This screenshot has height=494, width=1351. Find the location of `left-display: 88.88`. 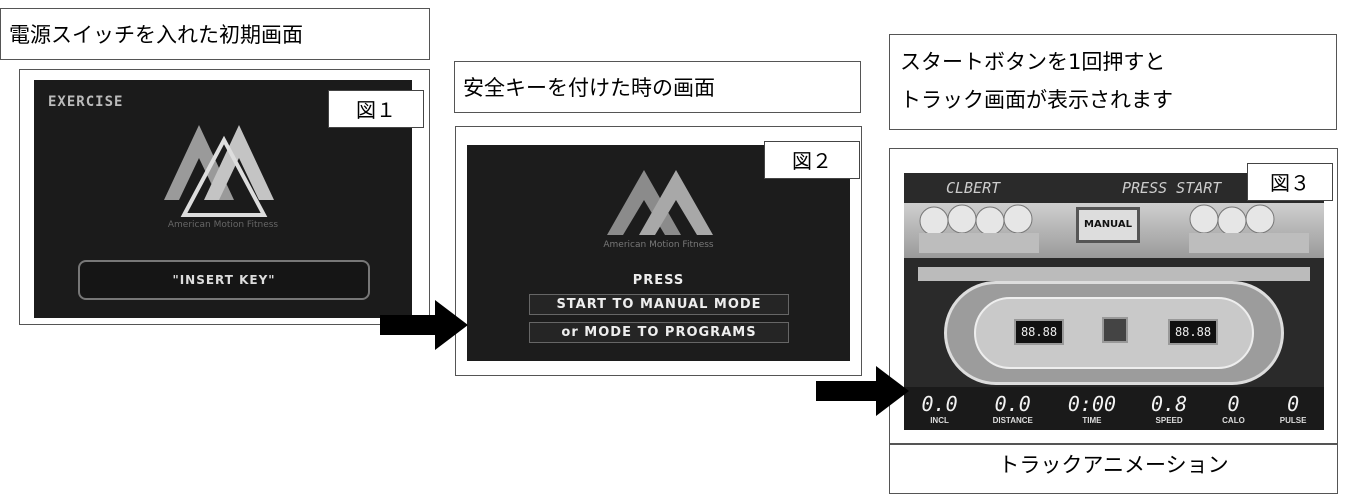

left-display: 88.88 is located at coordinates (1039, 332).